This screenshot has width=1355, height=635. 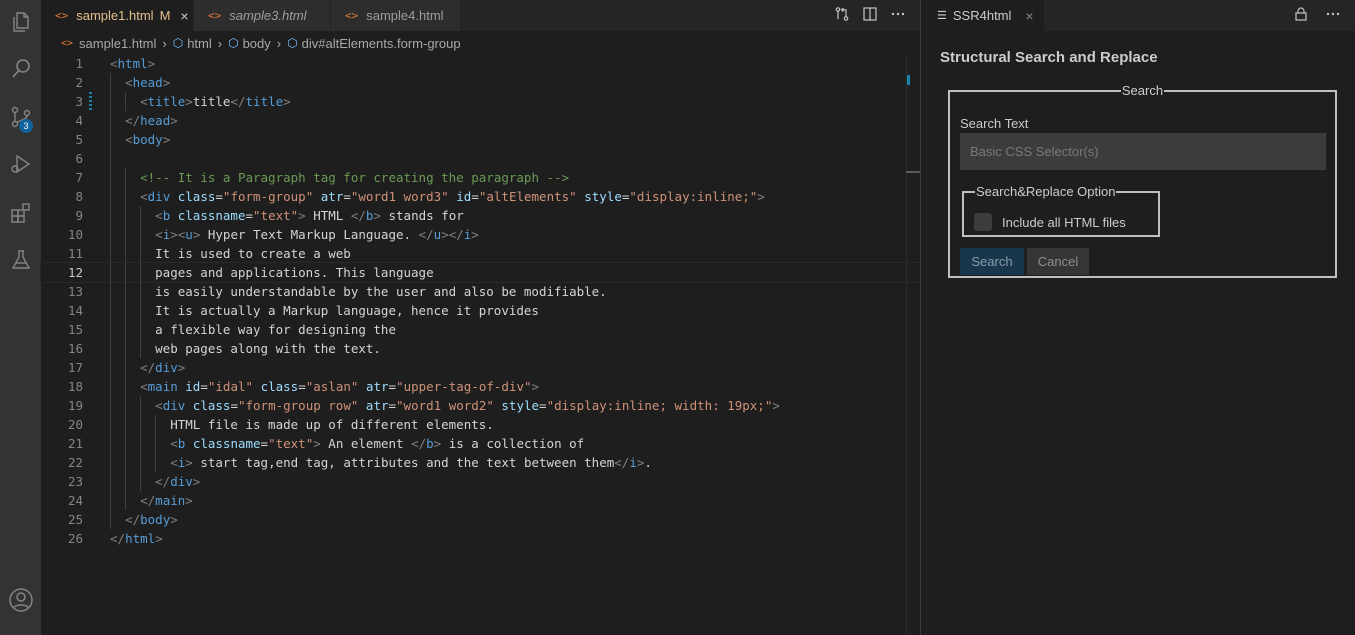 What do you see at coordinates (20, 260) in the screenshot?
I see `testing-icon` at bounding box center [20, 260].